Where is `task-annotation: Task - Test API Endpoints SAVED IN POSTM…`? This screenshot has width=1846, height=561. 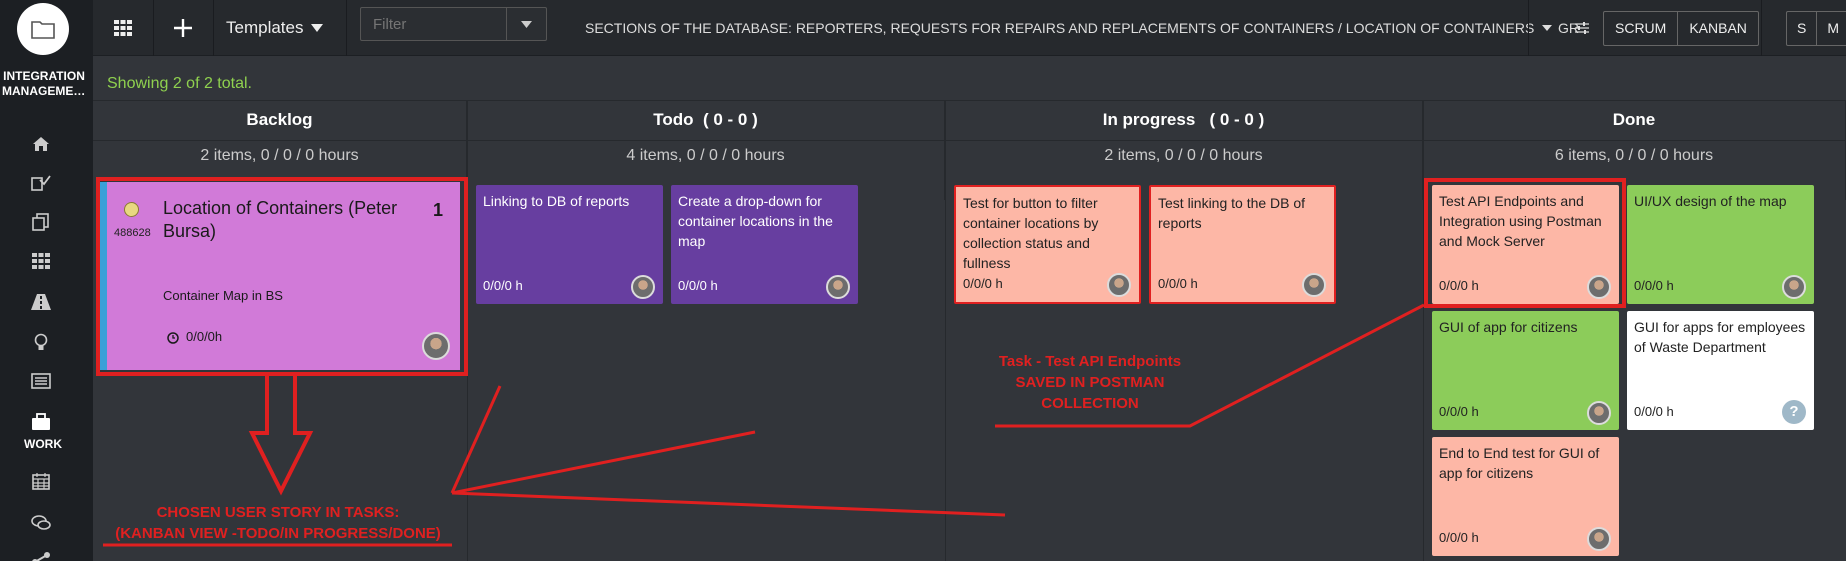 task-annotation: Task - Test API Endpoints SAVED IN POSTM… is located at coordinates (1090, 382).